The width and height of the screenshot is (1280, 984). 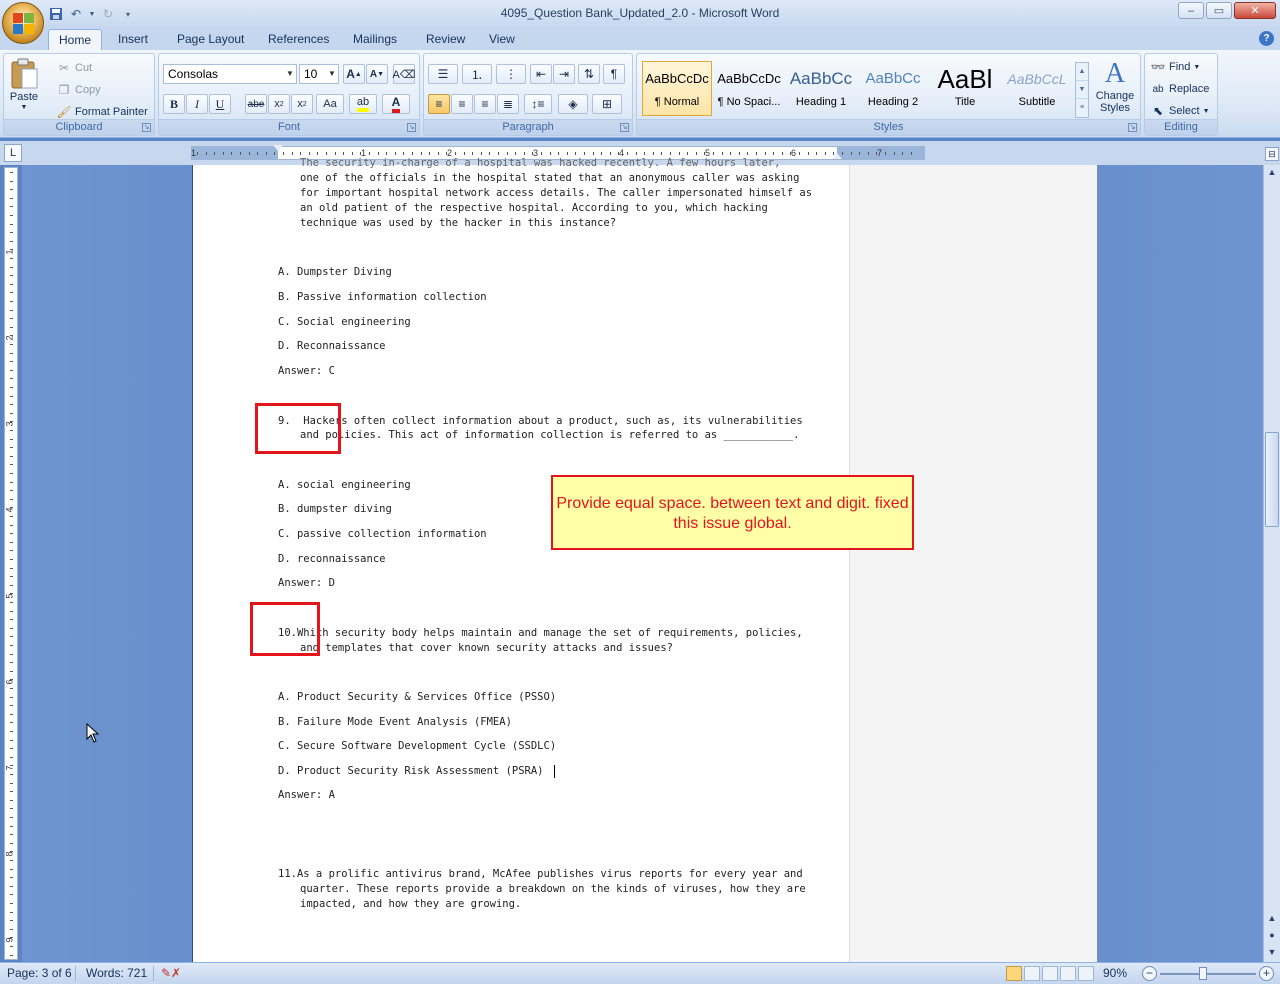 What do you see at coordinates (230, 74) in the screenshot?
I see `font-name-combo: Consolas ▼` at bounding box center [230, 74].